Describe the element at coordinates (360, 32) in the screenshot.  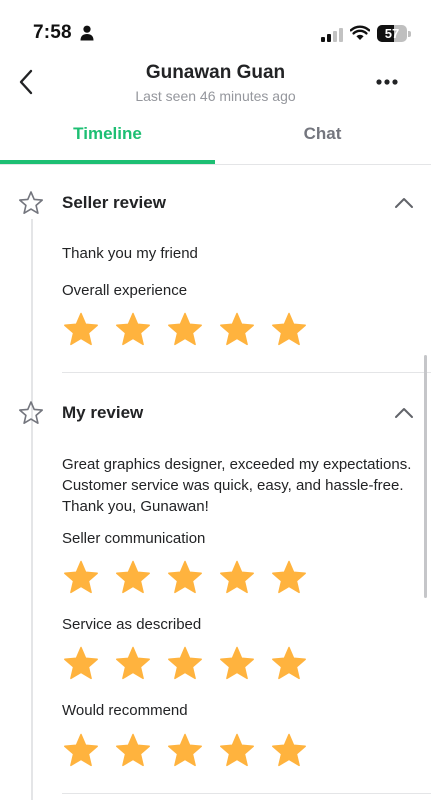
I see `wifi-icon` at that location.